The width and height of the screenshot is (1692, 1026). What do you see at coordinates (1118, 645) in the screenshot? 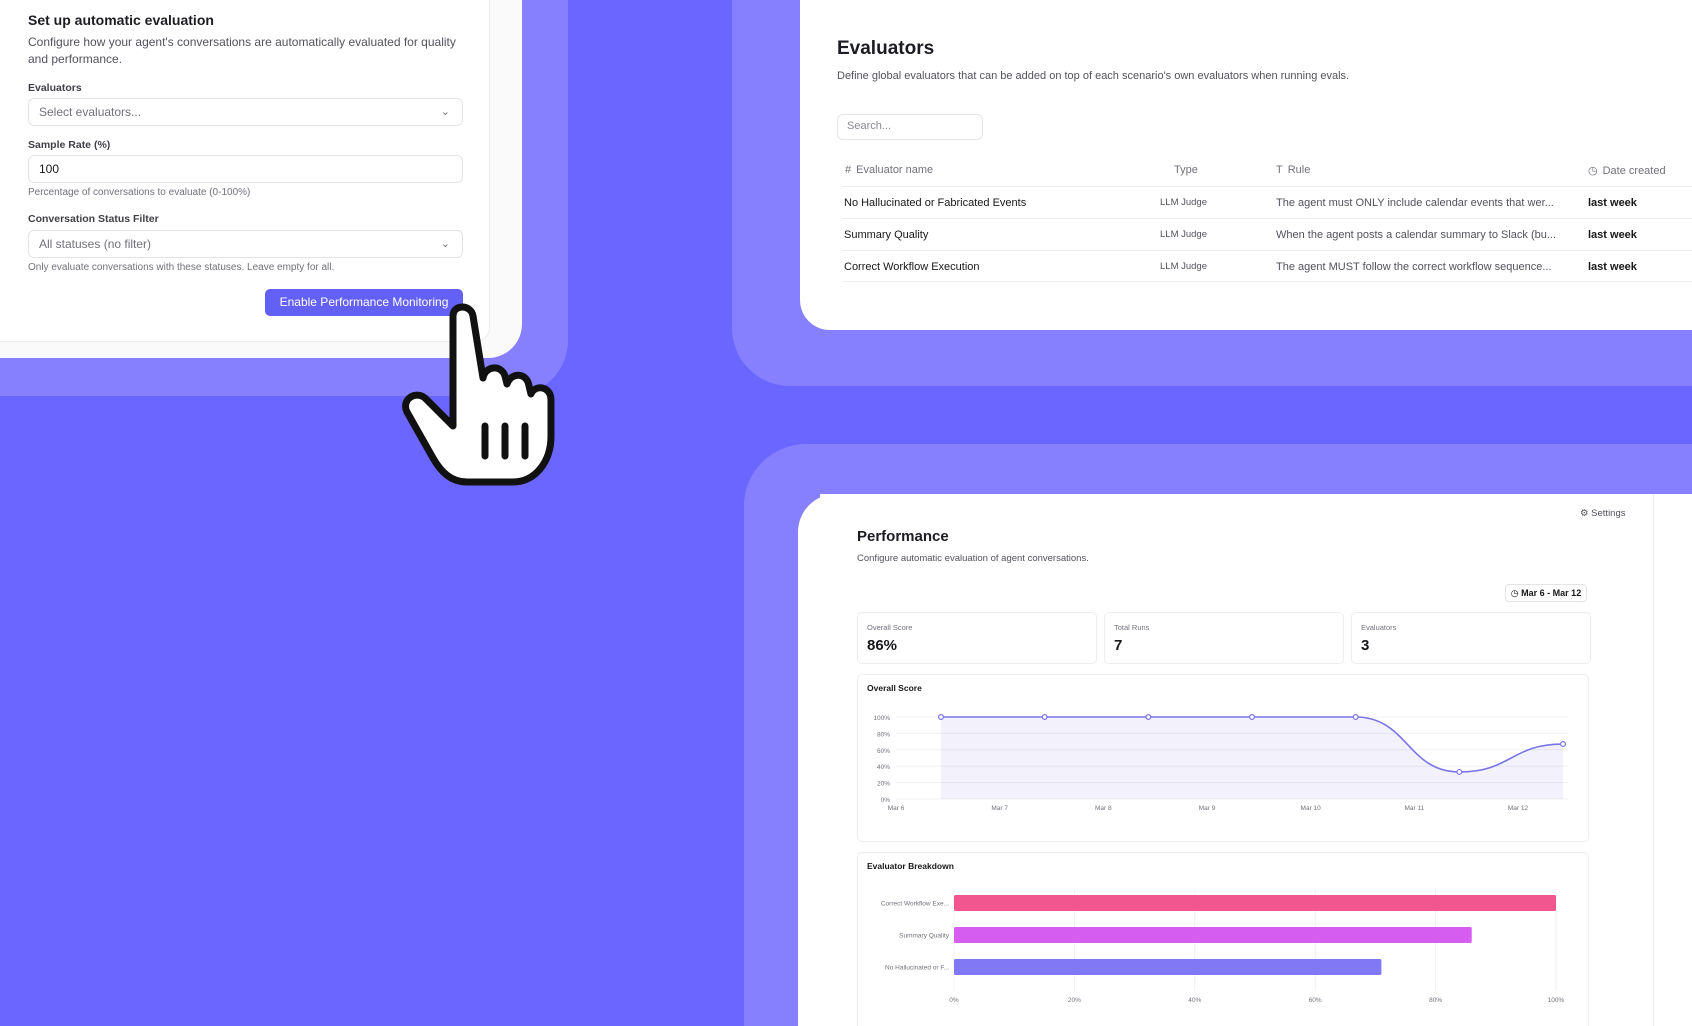
I see `stat-value: 7` at bounding box center [1118, 645].